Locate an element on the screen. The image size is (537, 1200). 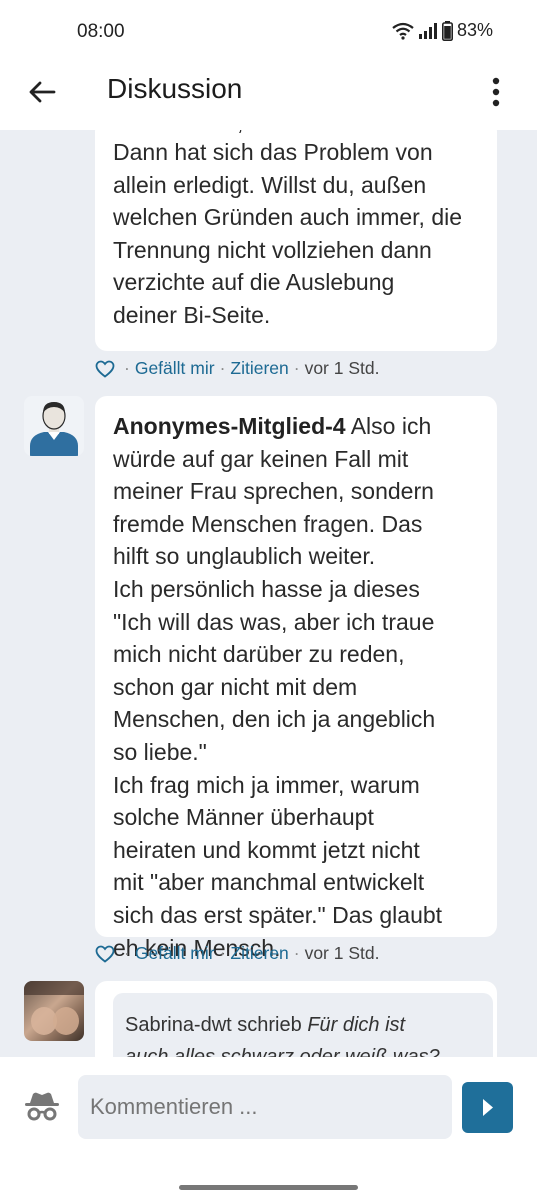
page-title: Diskussion is located at coordinates (175, 88).